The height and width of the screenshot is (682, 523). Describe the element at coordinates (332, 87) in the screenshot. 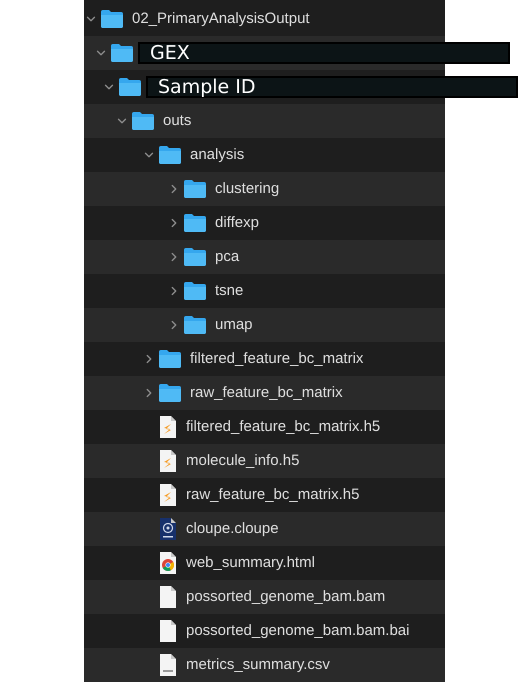

I see `redaction-bar: Sample ID` at that location.